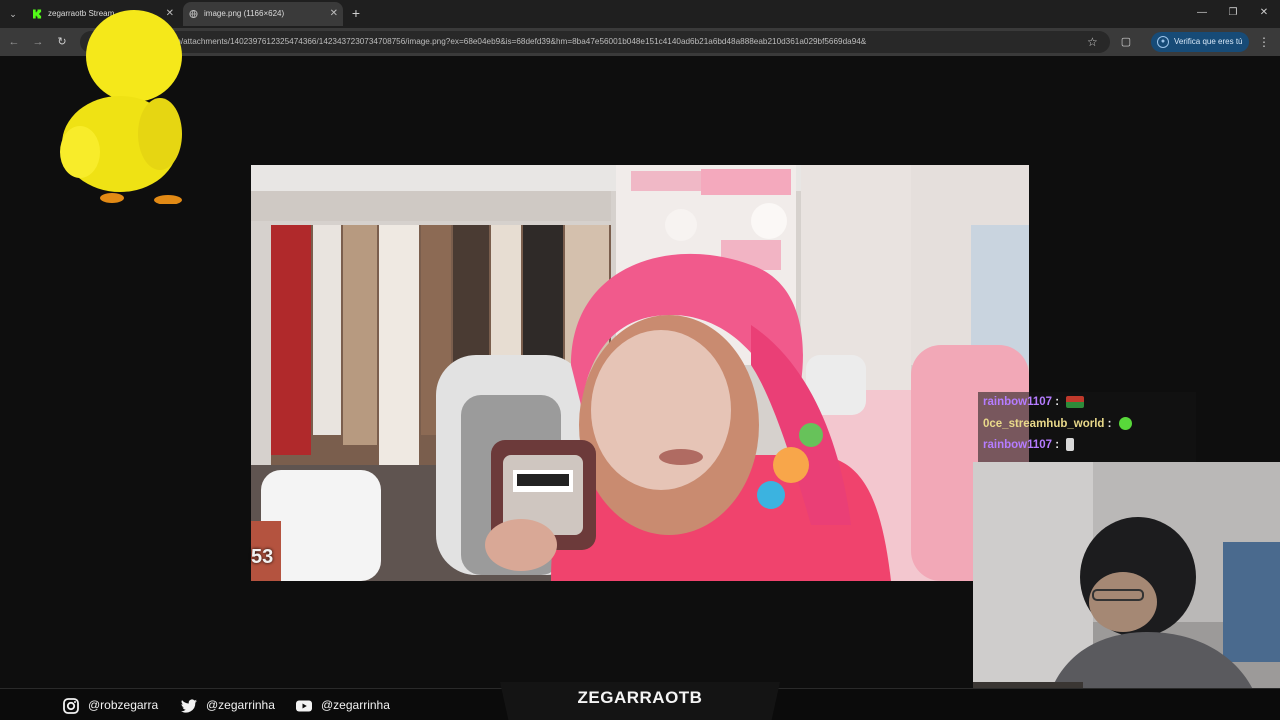 This screenshot has width=1280, height=720. I want to click on chat-overlay: rainbow1107 : 0ce_streamhub_world, so click(1087, 427).